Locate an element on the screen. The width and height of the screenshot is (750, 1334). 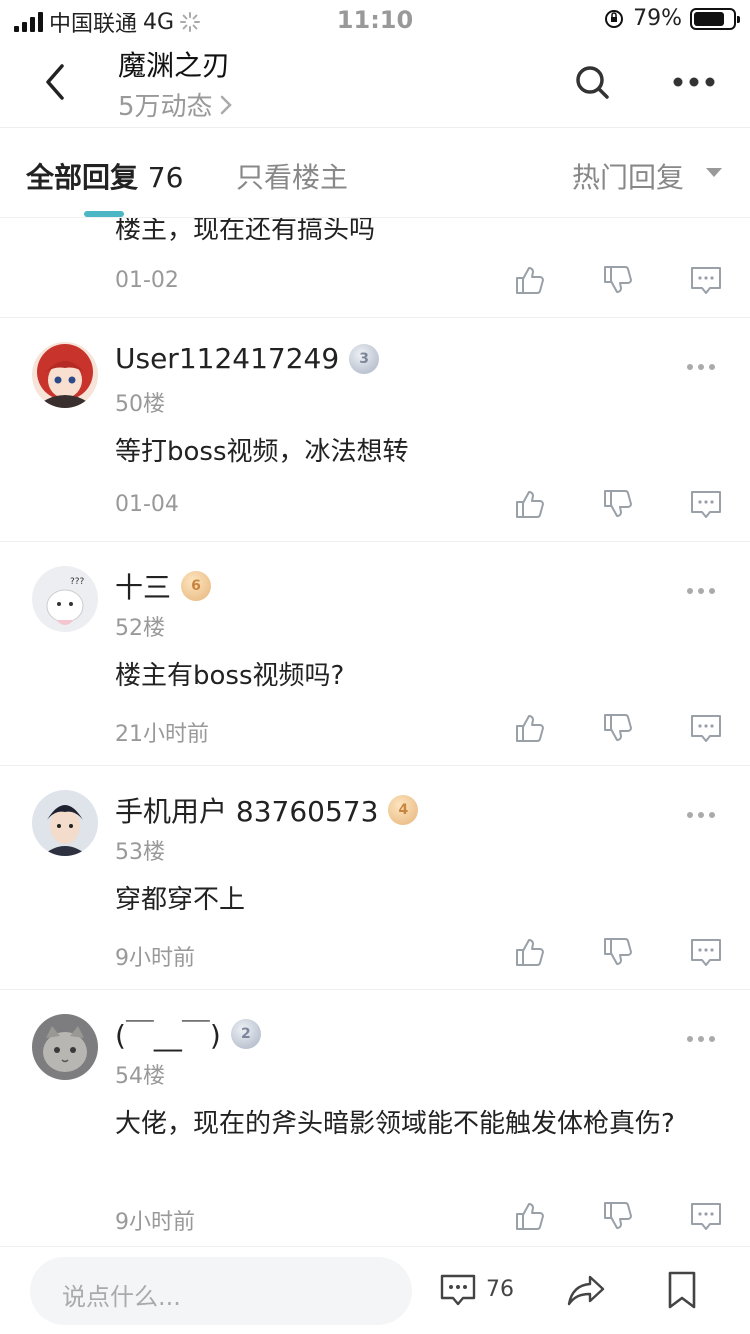
floor-number: 53楼 is located at coordinates (140, 852).